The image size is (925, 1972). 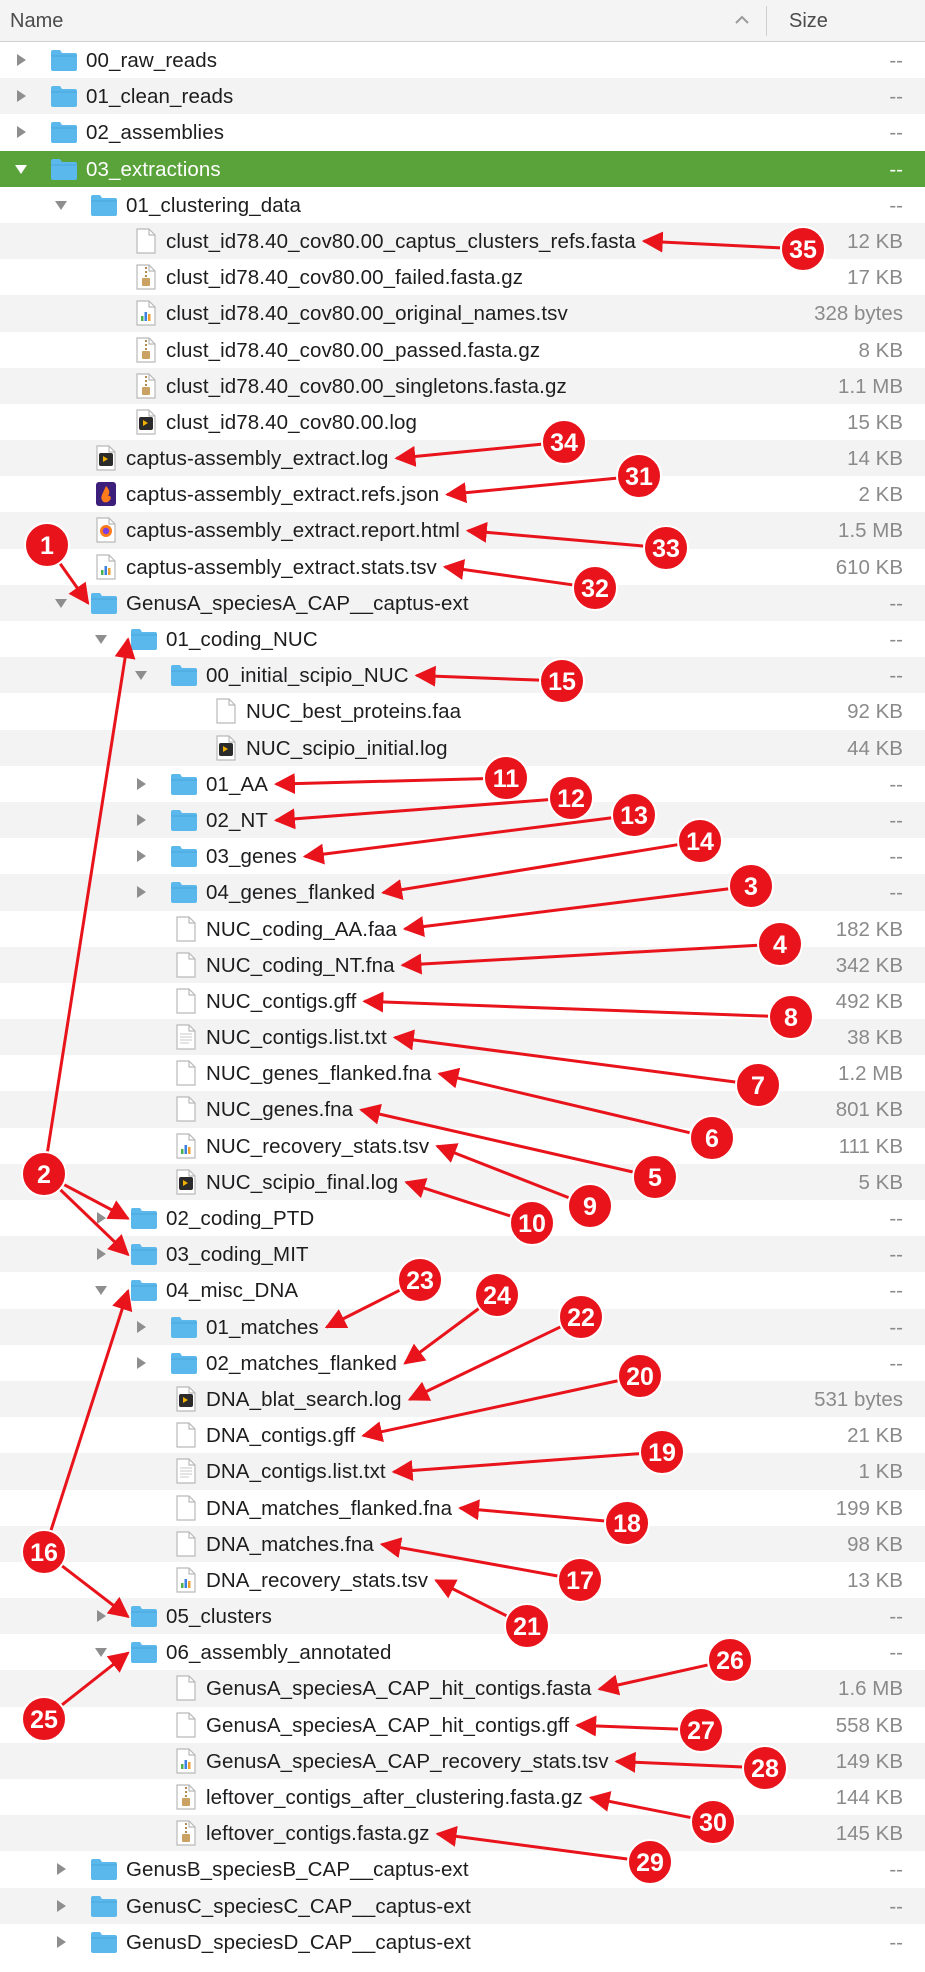 I want to click on folder-row: 06_assembly_annotated --, so click(x=462, y=1652).